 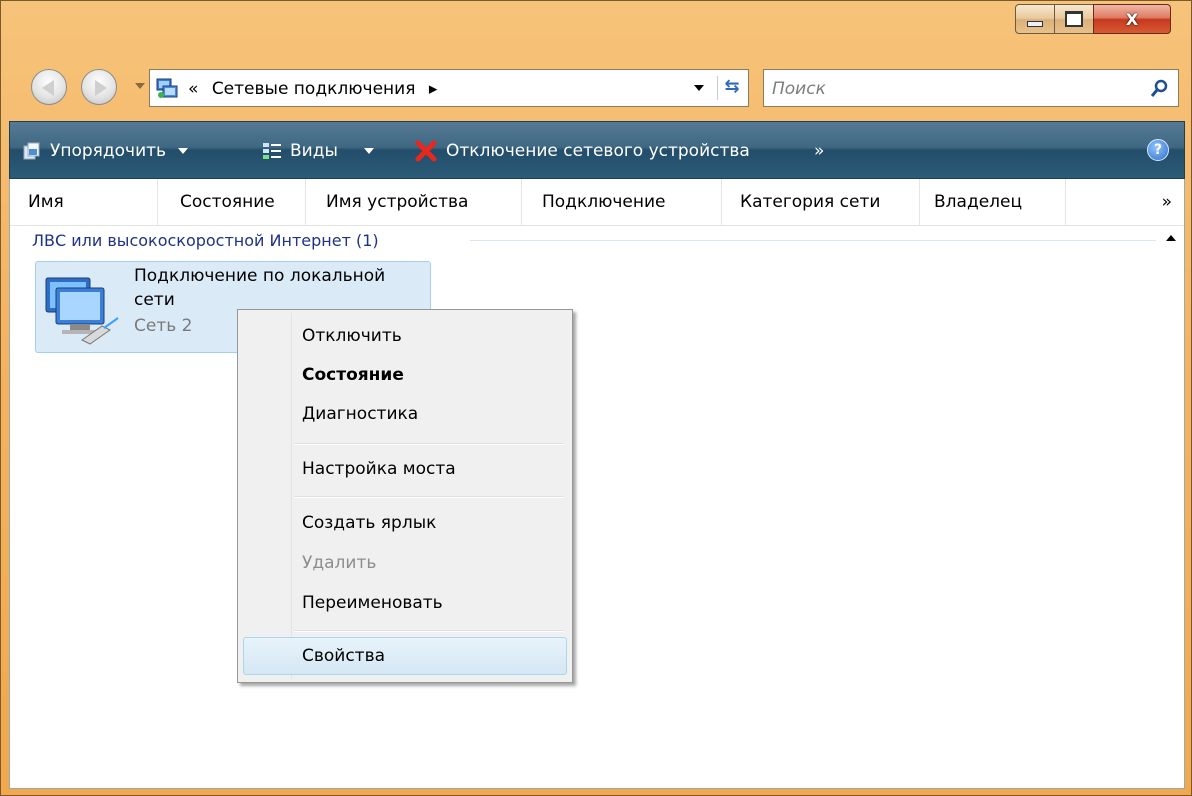 What do you see at coordinates (352, 336) in the screenshot?
I see `menu-item-disable: Отключить` at bounding box center [352, 336].